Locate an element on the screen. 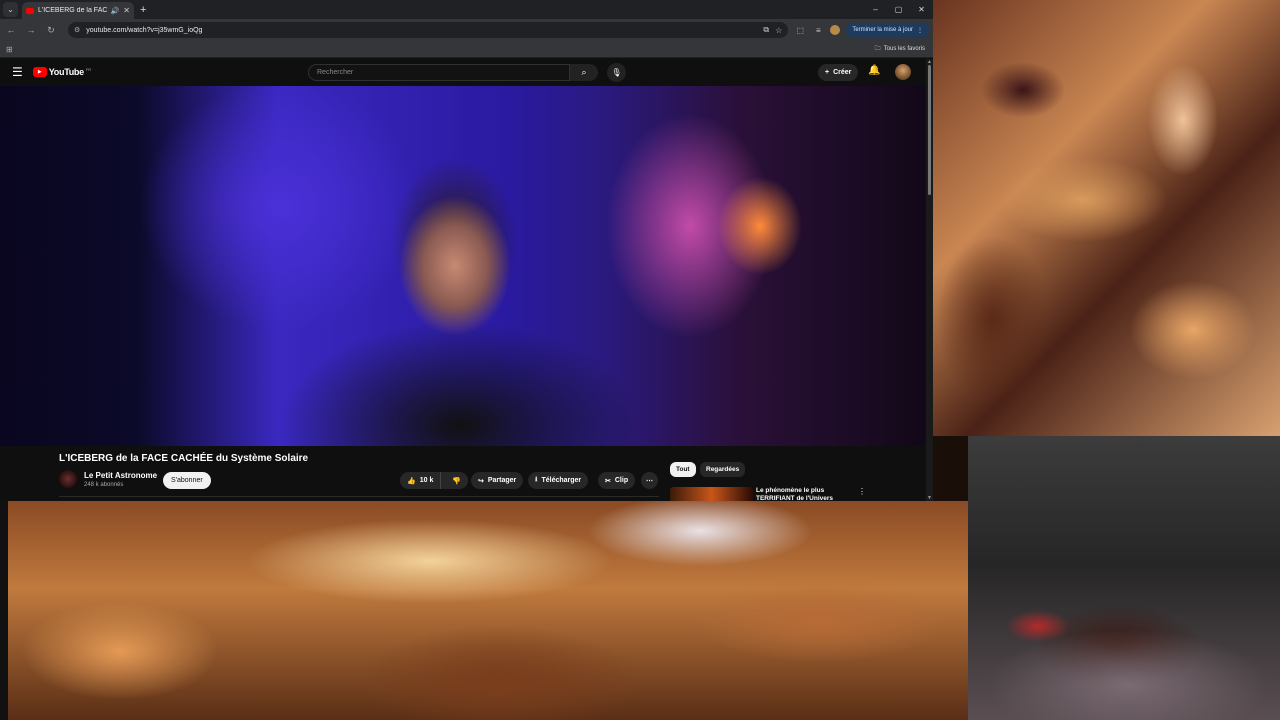  folder-icon: 🗀 is located at coordinates (877, 49).